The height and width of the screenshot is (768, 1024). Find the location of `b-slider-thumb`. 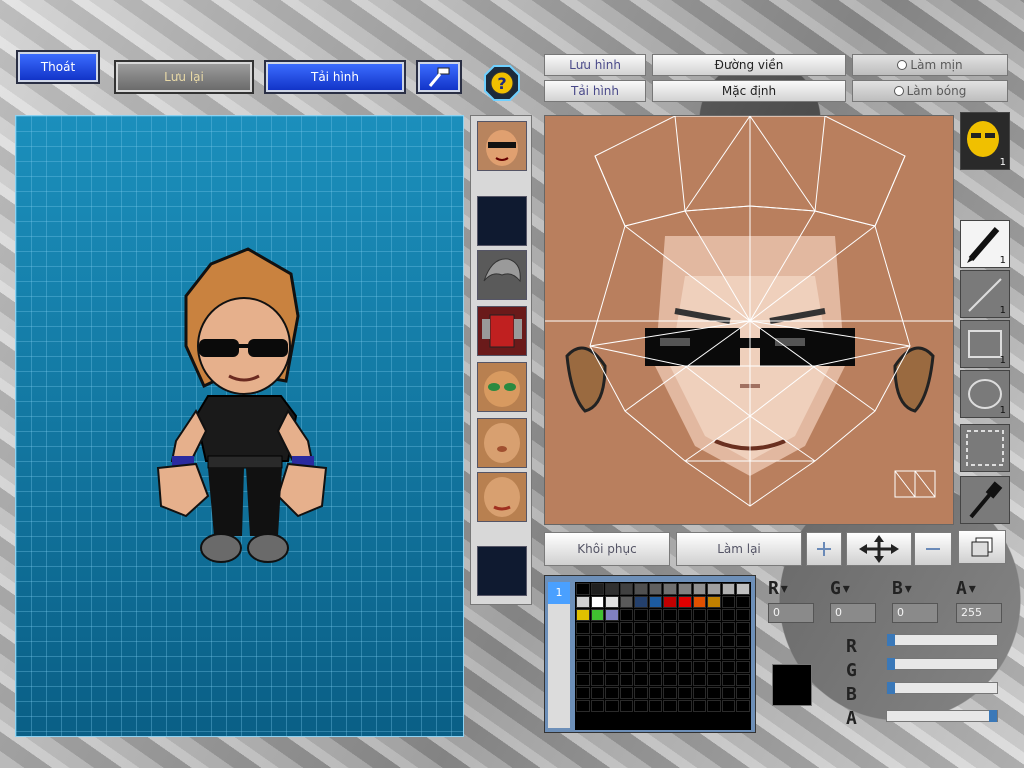

b-slider-thumb is located at coordinates (891, 688).